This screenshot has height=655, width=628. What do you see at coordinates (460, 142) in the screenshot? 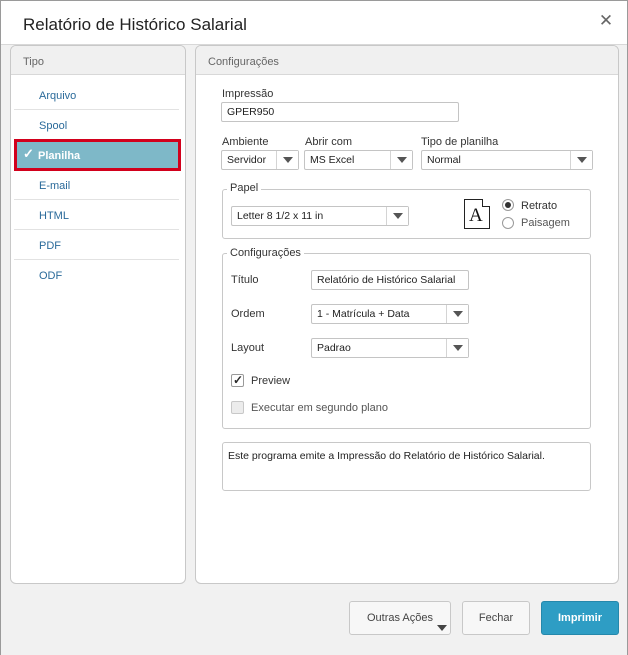
I see `tipo-planilha-label: Tipo de planilha` at bounding box center [460, 142].